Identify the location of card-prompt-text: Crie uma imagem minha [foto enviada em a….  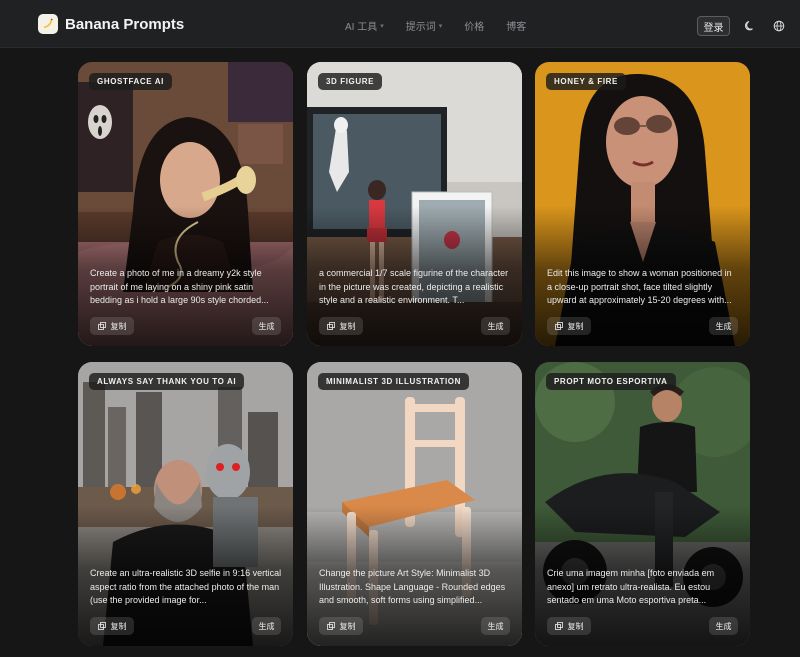
(631, 586).